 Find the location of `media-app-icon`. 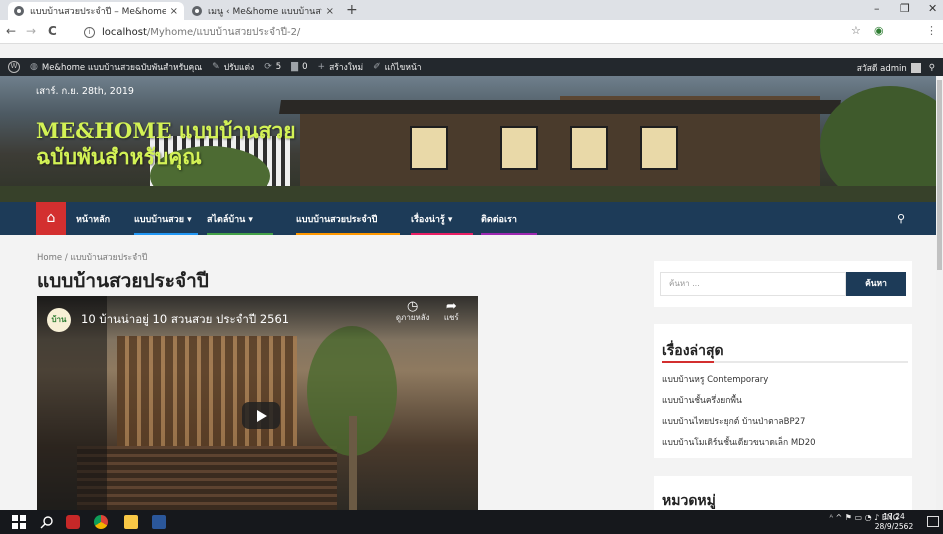

media-app-icon is located at coordinates (73, 522).